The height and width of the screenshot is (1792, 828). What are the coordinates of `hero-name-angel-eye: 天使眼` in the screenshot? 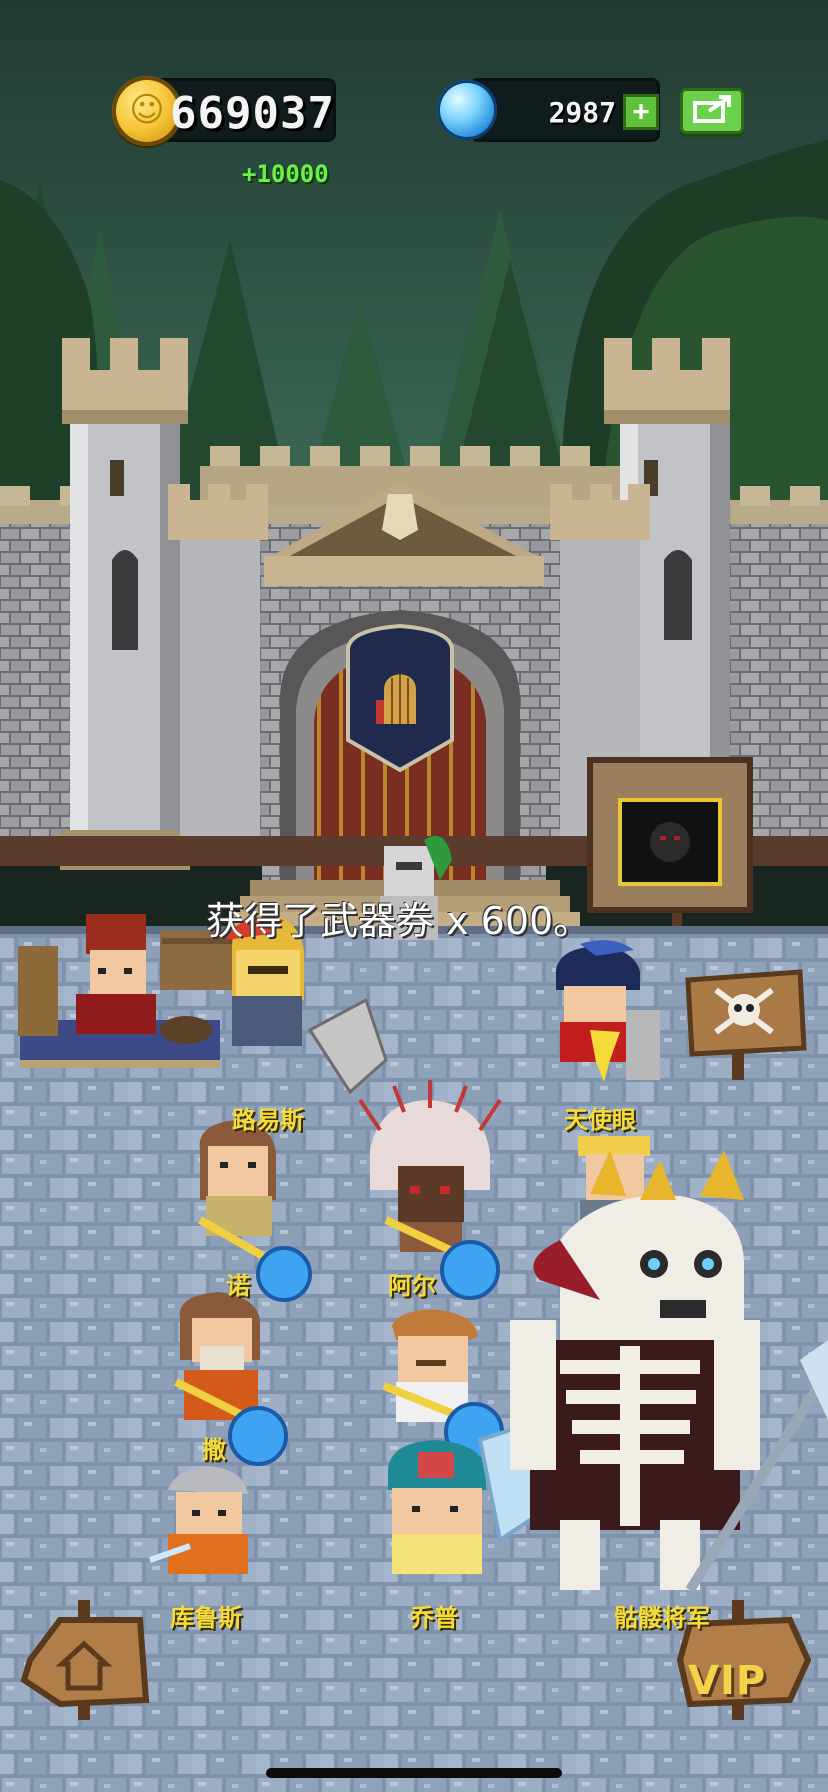 It's located at (600, 1117).